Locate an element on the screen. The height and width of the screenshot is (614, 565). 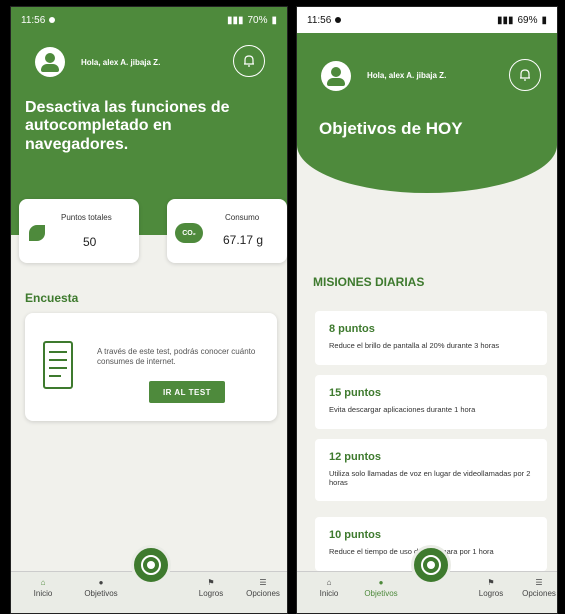
mission-points: 12 puntos is located at coordinates (355, 457).